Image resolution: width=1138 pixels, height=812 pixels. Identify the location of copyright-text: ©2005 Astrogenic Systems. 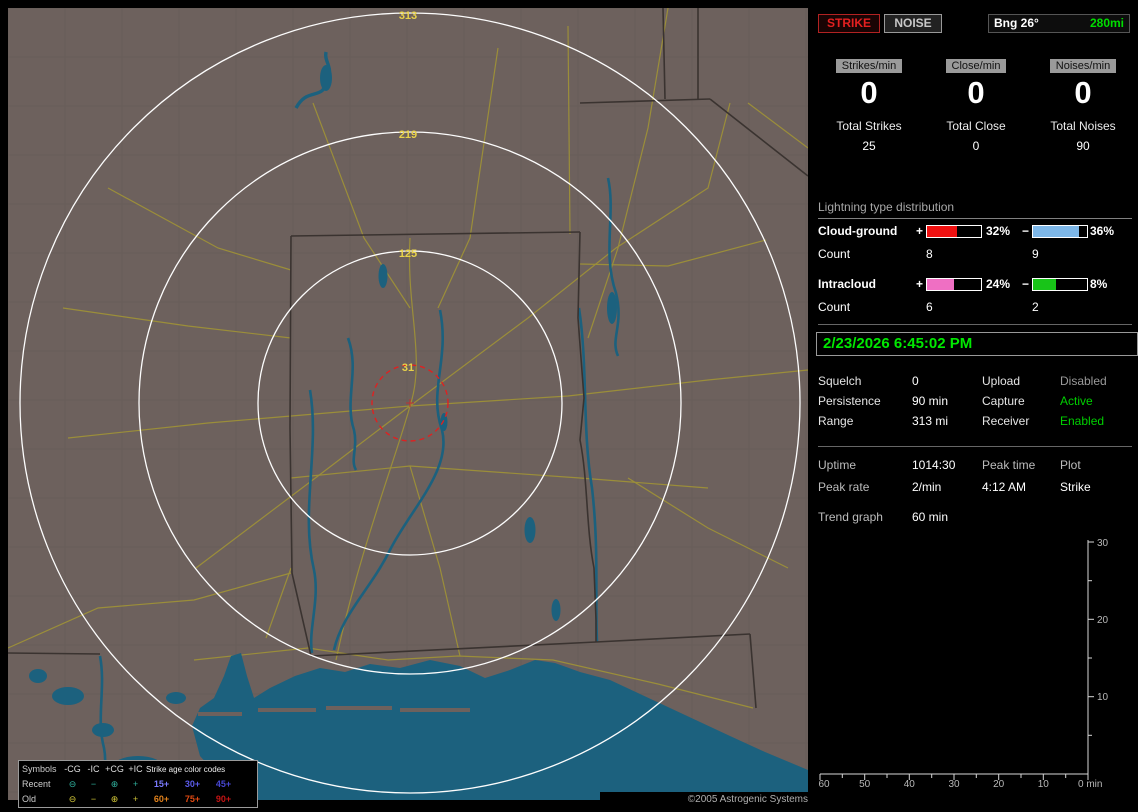
(706, 799).